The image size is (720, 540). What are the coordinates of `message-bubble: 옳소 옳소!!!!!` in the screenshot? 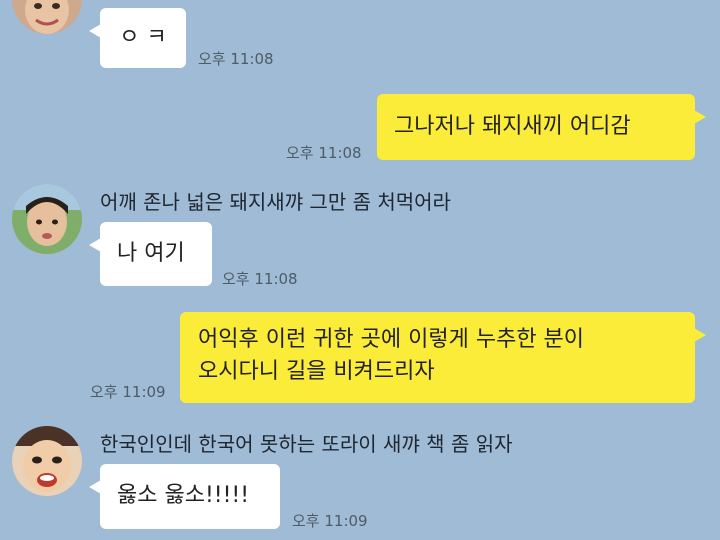 It's located at (184, 496).